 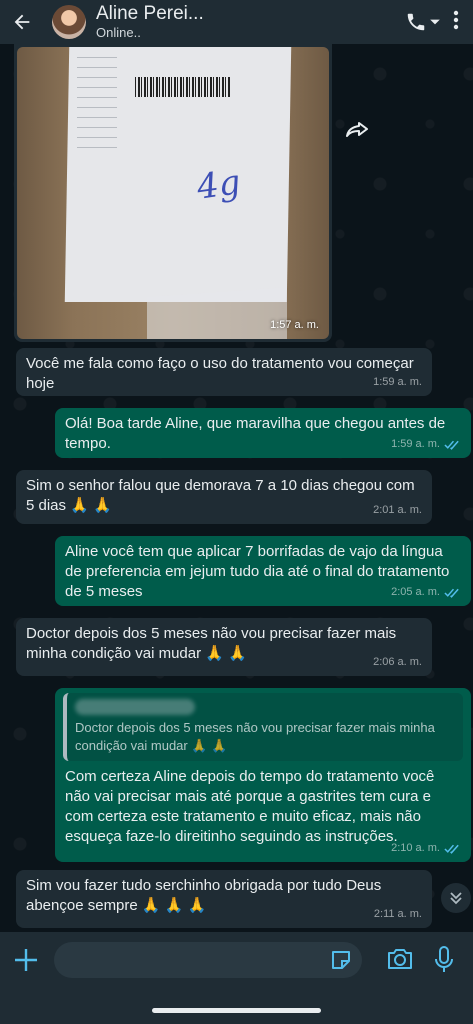 I want to click on barcode, so click(x=183, y=87).